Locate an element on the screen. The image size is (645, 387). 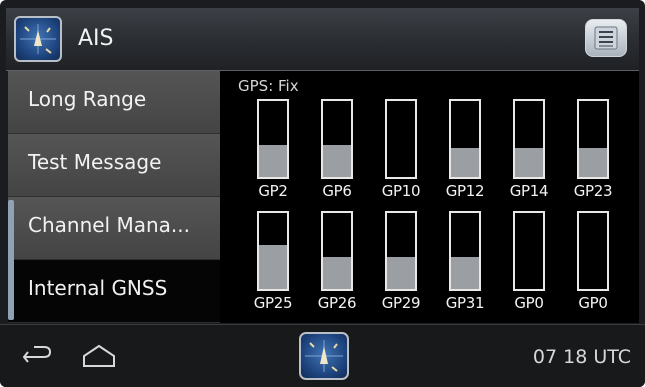
satellite-signal: GP14 is located at coordinates (529, 156).